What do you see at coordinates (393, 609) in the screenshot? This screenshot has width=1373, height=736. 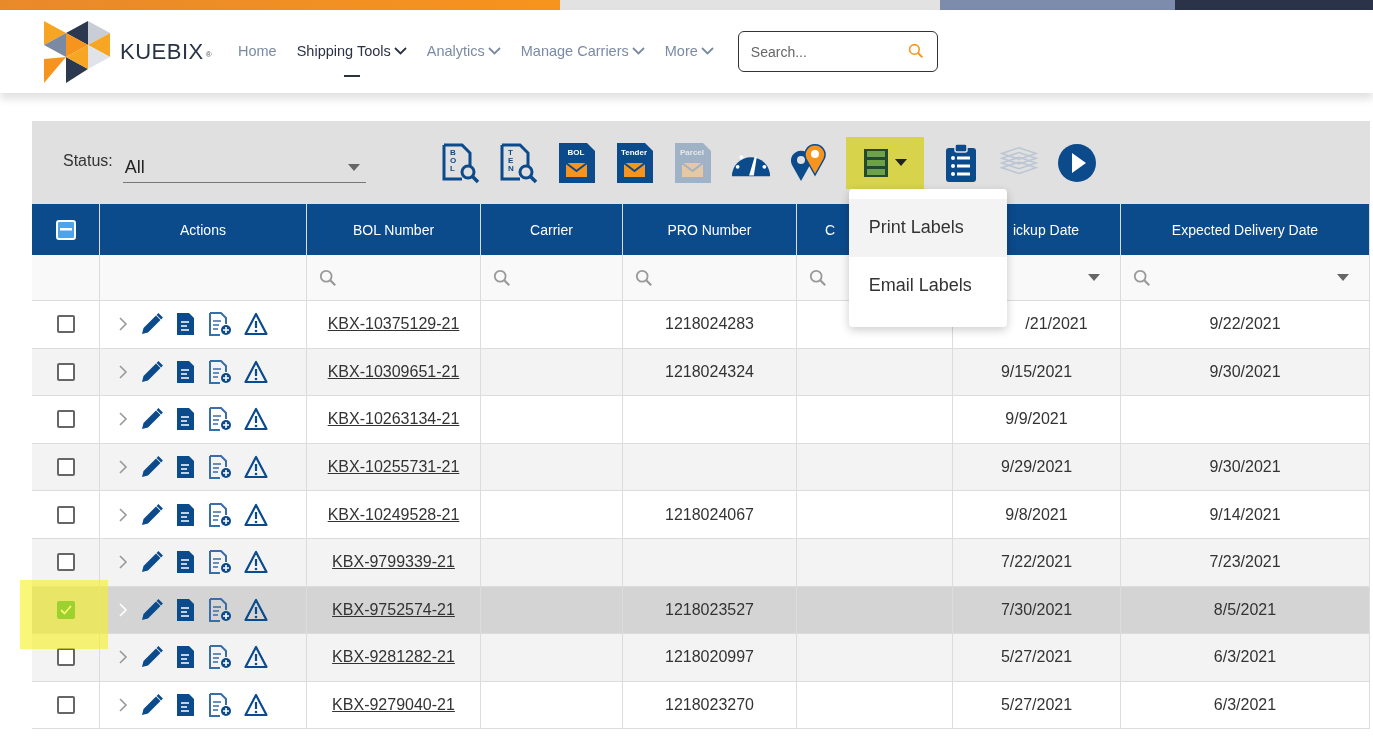 I see `bol-link: KBX-9752574-21` at bounding box center [393, 609].